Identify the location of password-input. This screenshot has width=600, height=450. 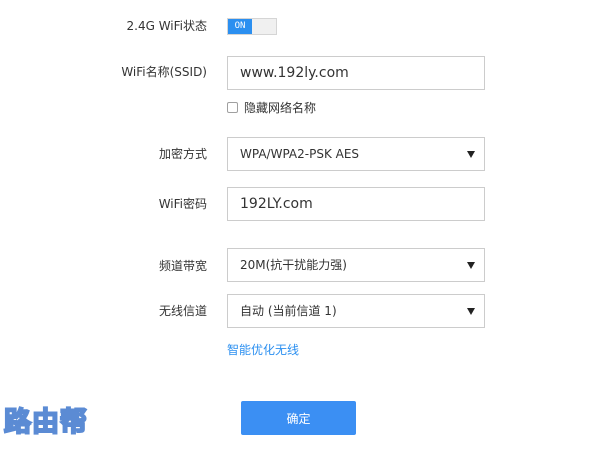
(356, 204).